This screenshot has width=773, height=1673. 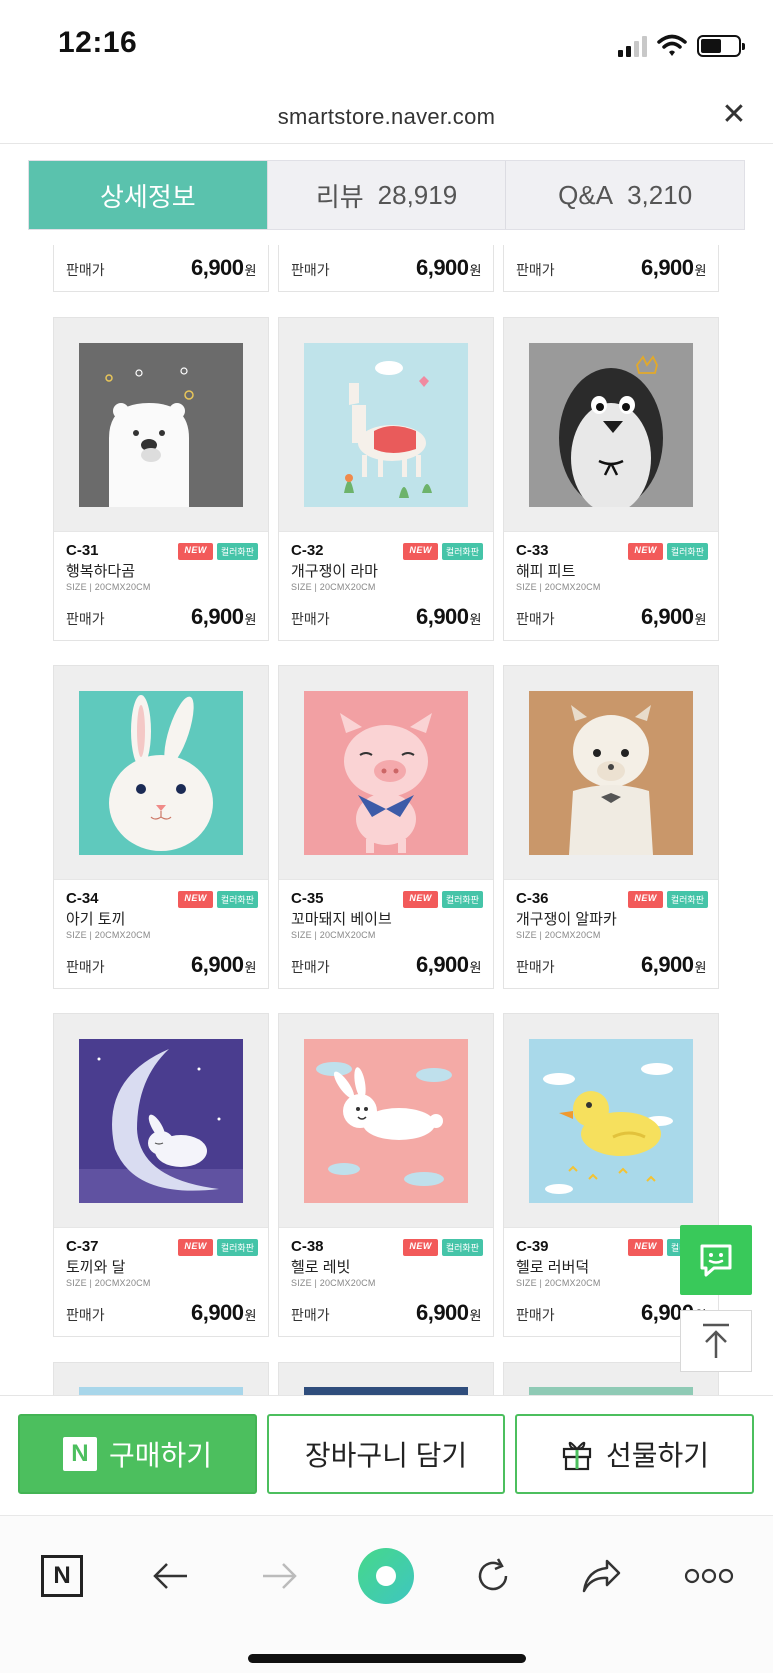 What do you see at coordinates (632, 46) in the screenshot?
I see `cellular-signal-icon` at bounding box center [632, 46].